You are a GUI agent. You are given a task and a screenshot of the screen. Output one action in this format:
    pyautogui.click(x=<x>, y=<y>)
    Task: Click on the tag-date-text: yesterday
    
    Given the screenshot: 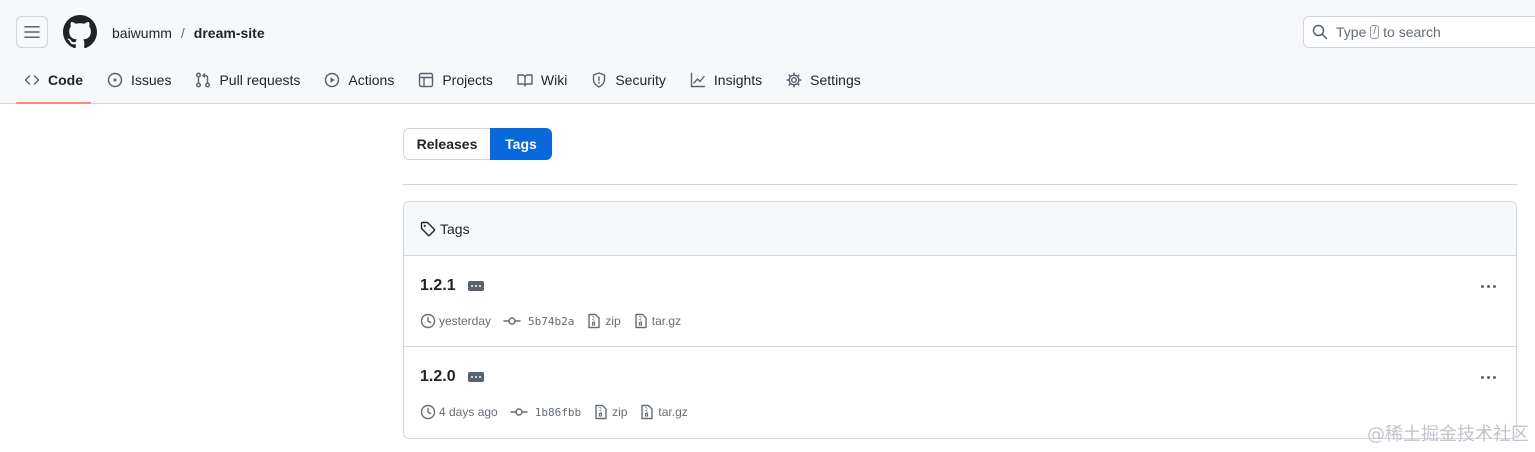 What is the action you would take?
    pyautogui.click(x=465, y=321)
    